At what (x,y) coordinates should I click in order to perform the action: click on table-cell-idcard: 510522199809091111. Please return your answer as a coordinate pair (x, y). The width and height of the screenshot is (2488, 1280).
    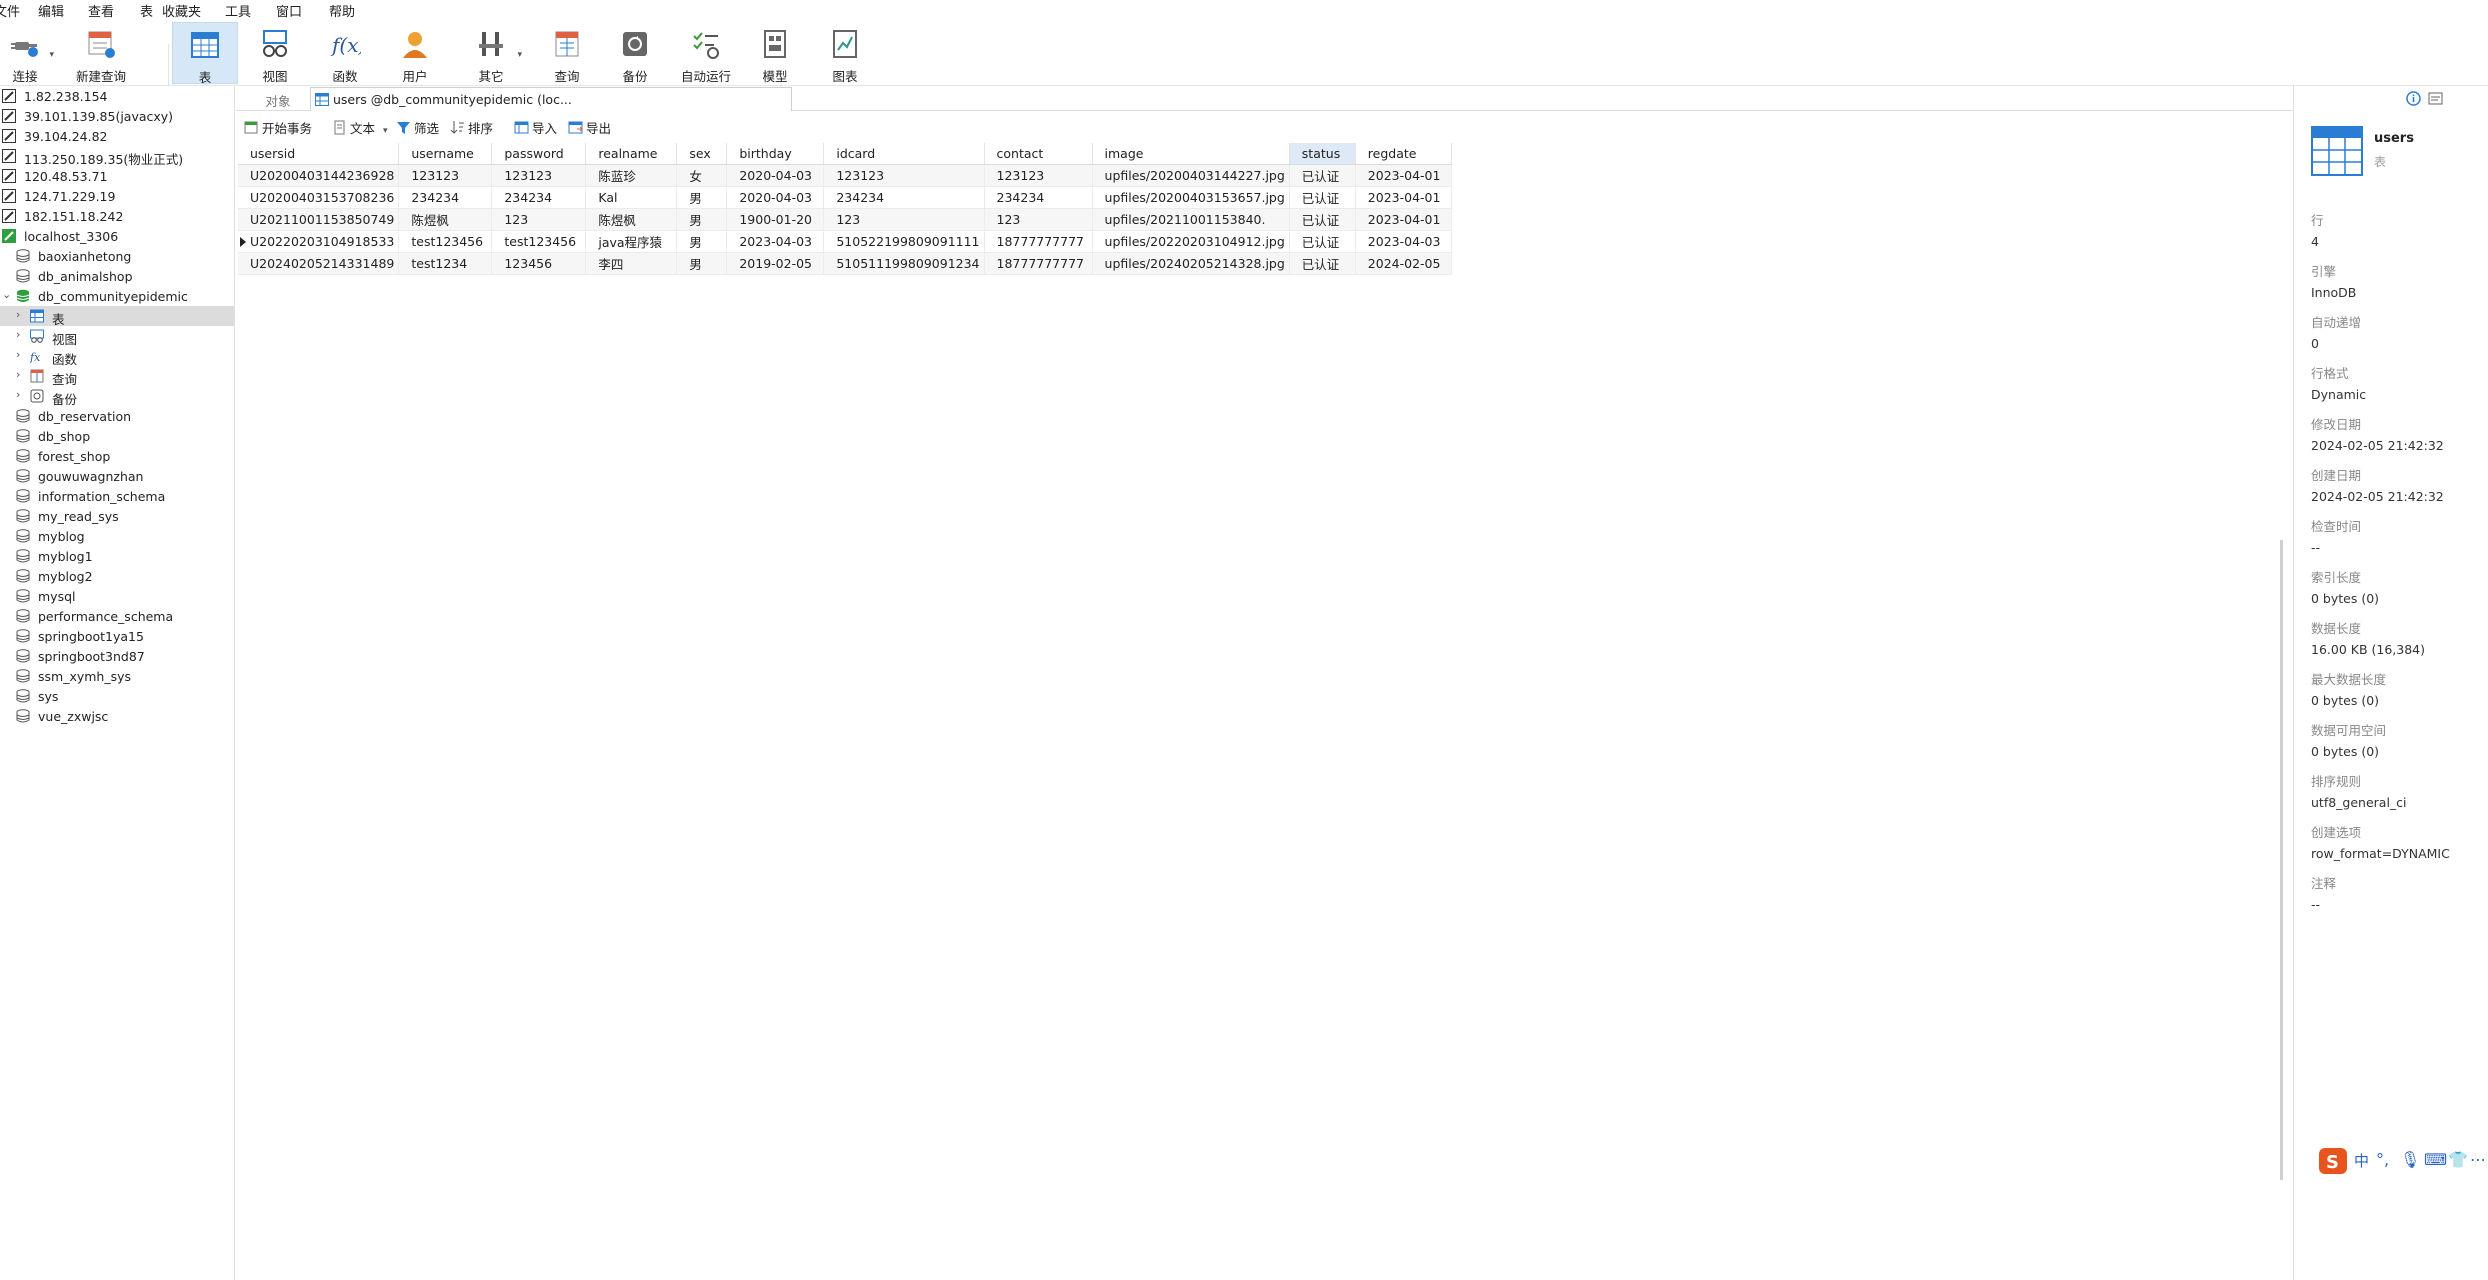
    Looking at the image, I should click on (904, 241).